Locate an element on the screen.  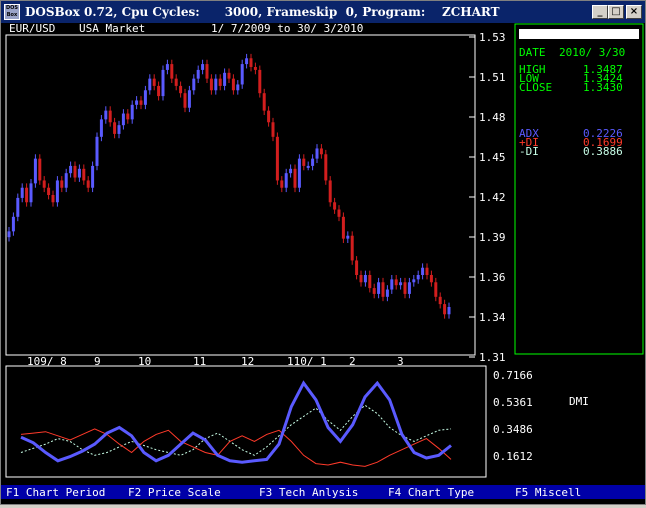
minus-di-value: 0.3886 is located at coordinates (603, 151).